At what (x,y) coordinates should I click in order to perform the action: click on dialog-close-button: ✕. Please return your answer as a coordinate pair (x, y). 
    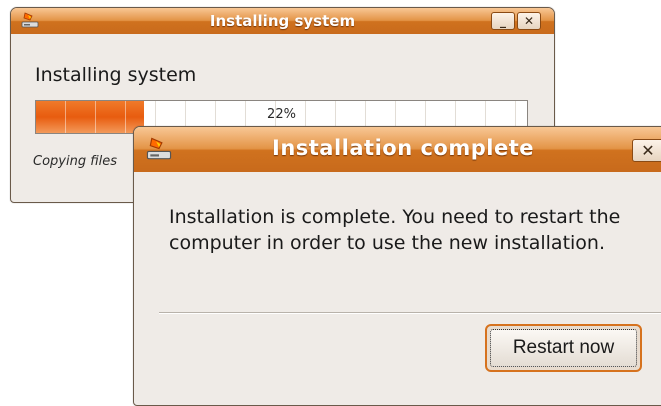
    Looking at the image, I should click on (646, 150).